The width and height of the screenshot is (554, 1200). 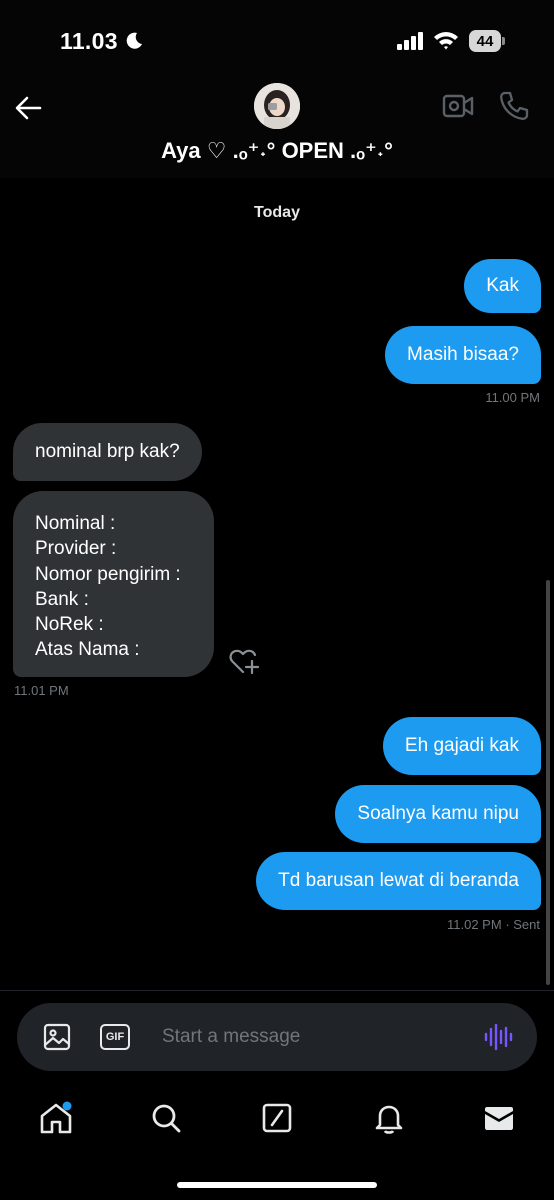 I want to click on voice-message-button, so click(x=498, y=1037).